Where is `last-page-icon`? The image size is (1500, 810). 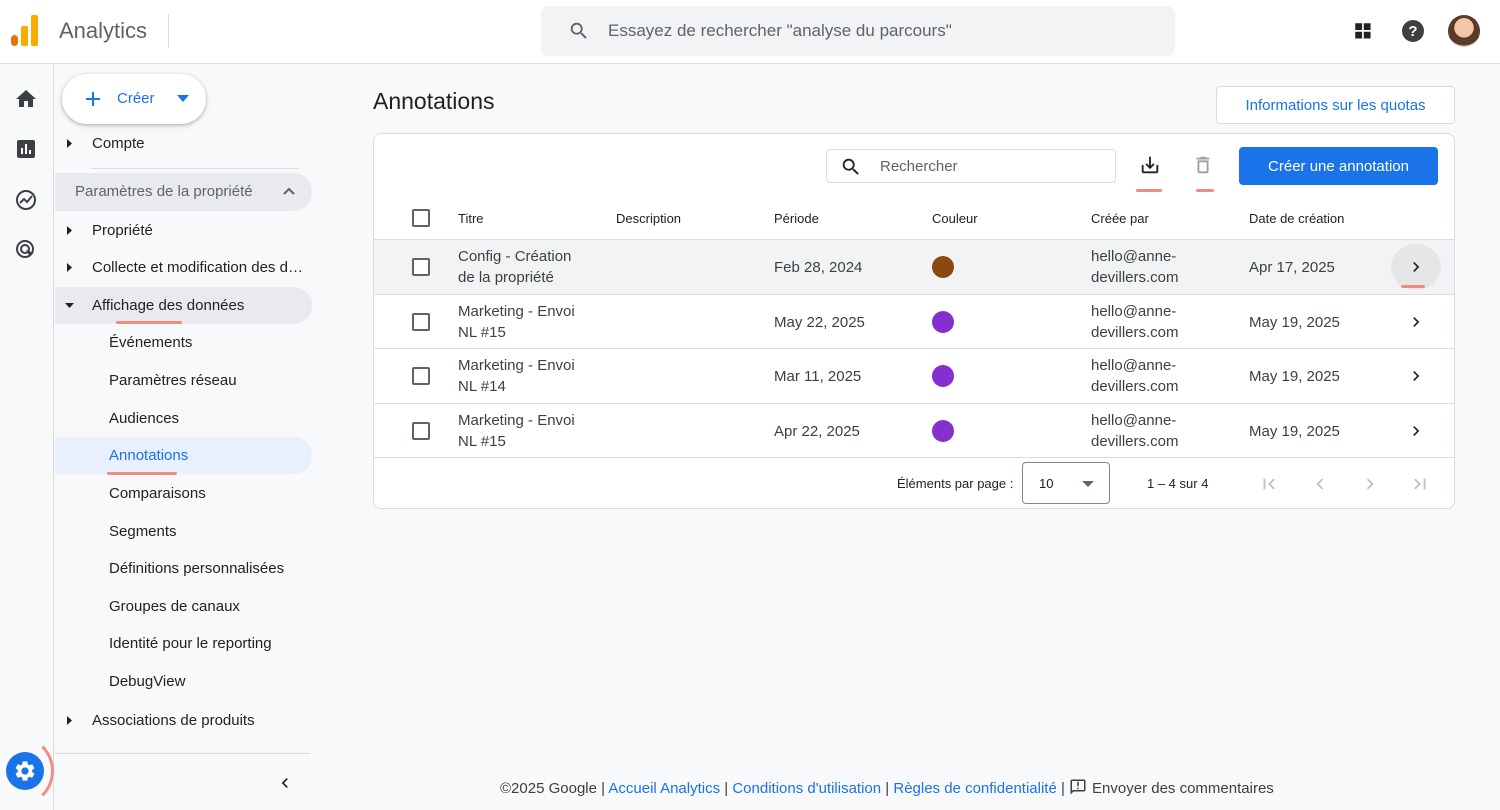 last-page-icon is located at coordinates (1420, 484).